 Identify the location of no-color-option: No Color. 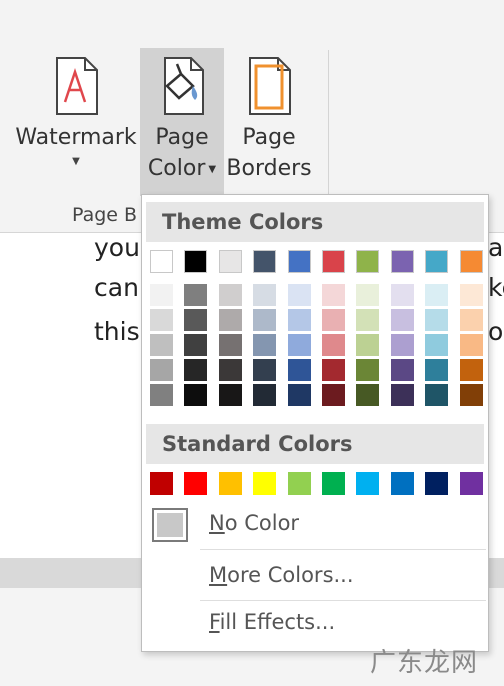
(254, 523).